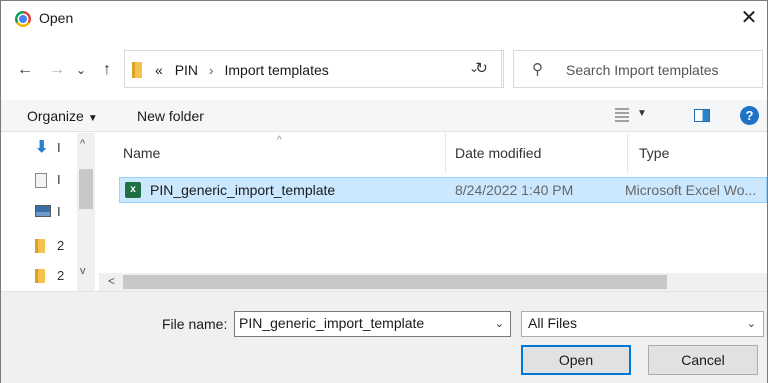 This screenshot has height=383, width=768. Describe the element at coordinates (654, 153) in the screenshot. I see `column-header-type: Type` at that location.